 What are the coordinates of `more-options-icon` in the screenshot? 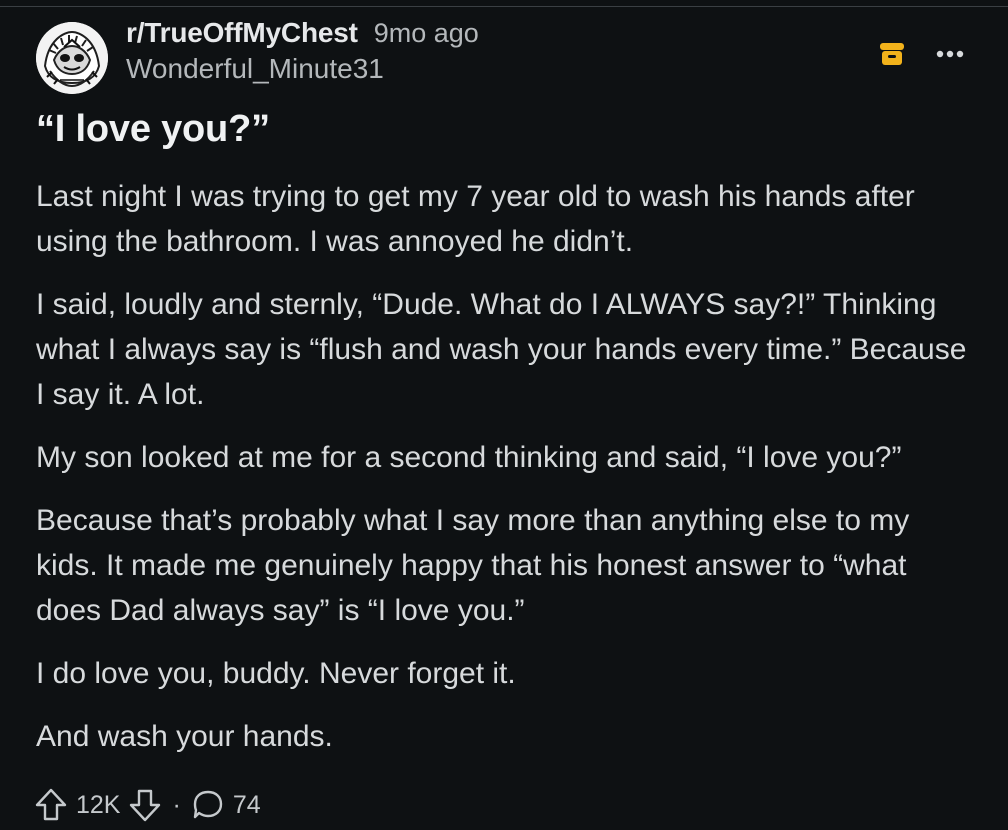 It's located at (950, 54).